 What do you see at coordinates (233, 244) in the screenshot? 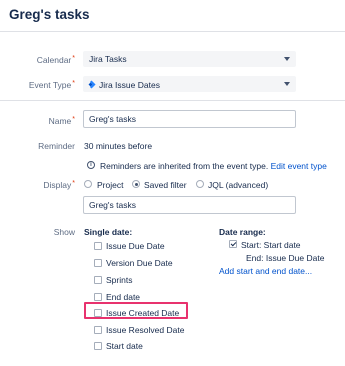
I see `checkbox-date-range-start` at bounding box center [233, 244].